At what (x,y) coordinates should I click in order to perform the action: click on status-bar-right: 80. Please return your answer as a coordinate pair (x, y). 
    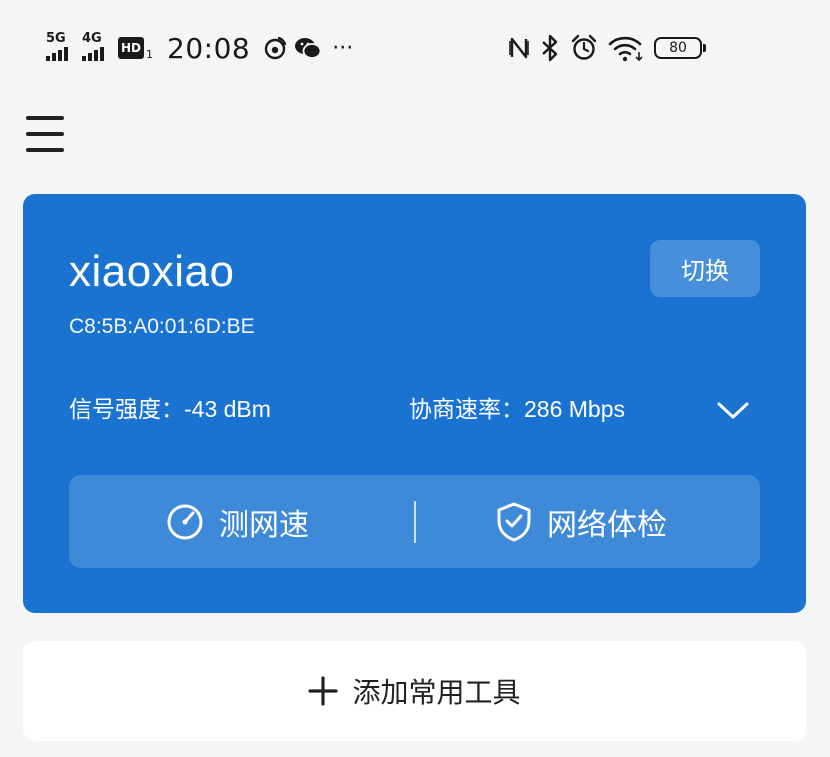
    Looking at the image, I should click on (607, 48).